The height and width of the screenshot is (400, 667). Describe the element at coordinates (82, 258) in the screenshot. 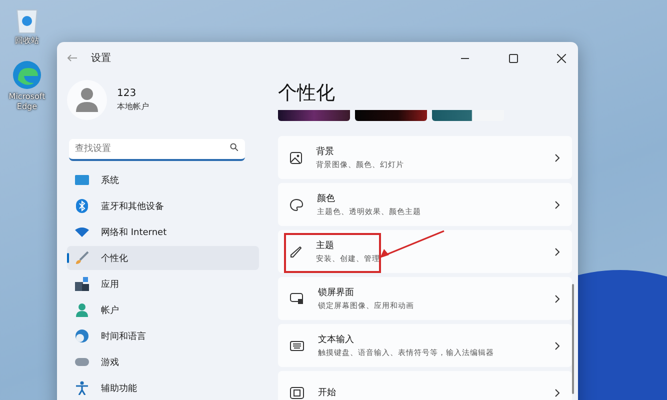

I see `brush-icon` at that location.